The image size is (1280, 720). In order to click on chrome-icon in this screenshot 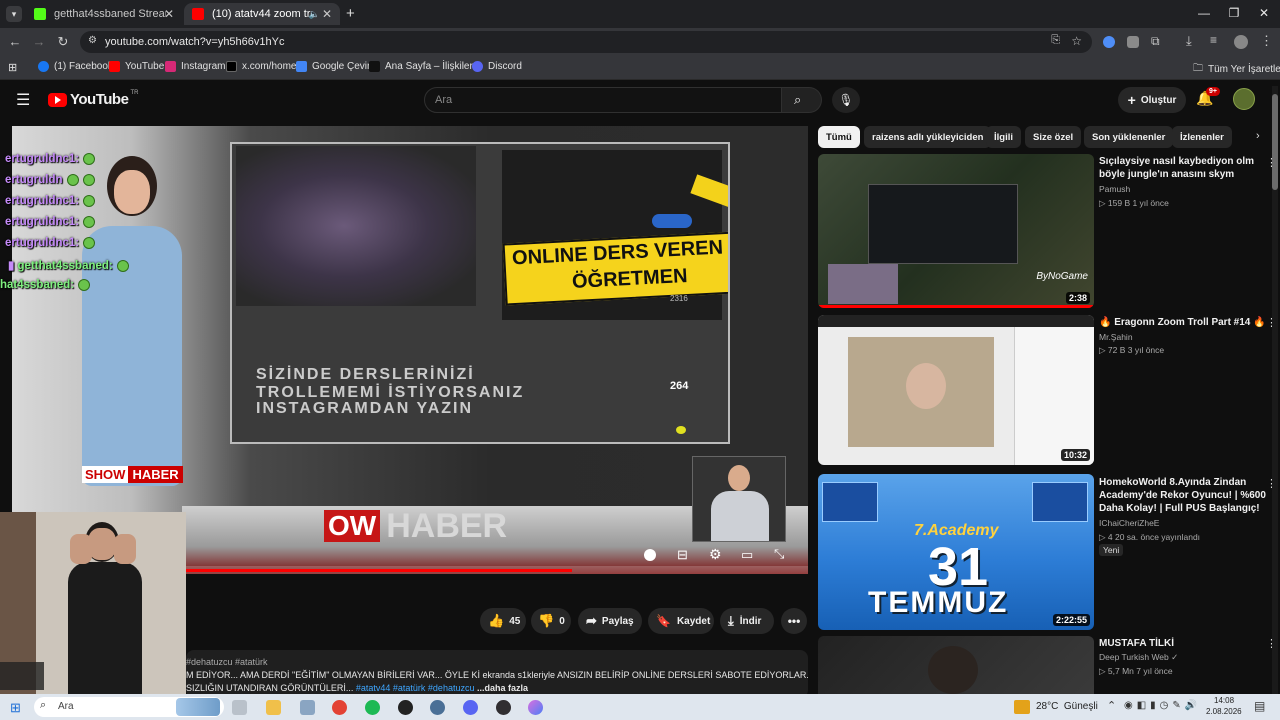, I will do `click(339, 707)`.